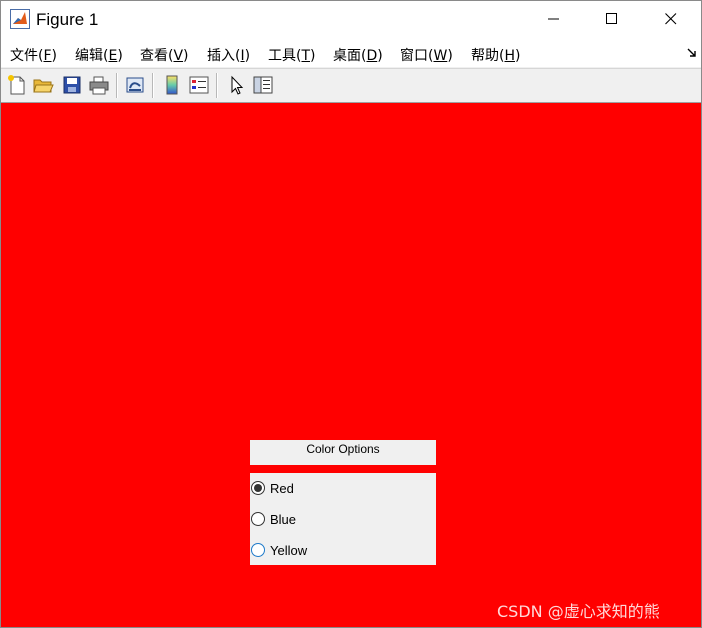  Describe the element at coordinates (33, 55) in the screenshot. I see `menu-file: 文件(F)` at that location.